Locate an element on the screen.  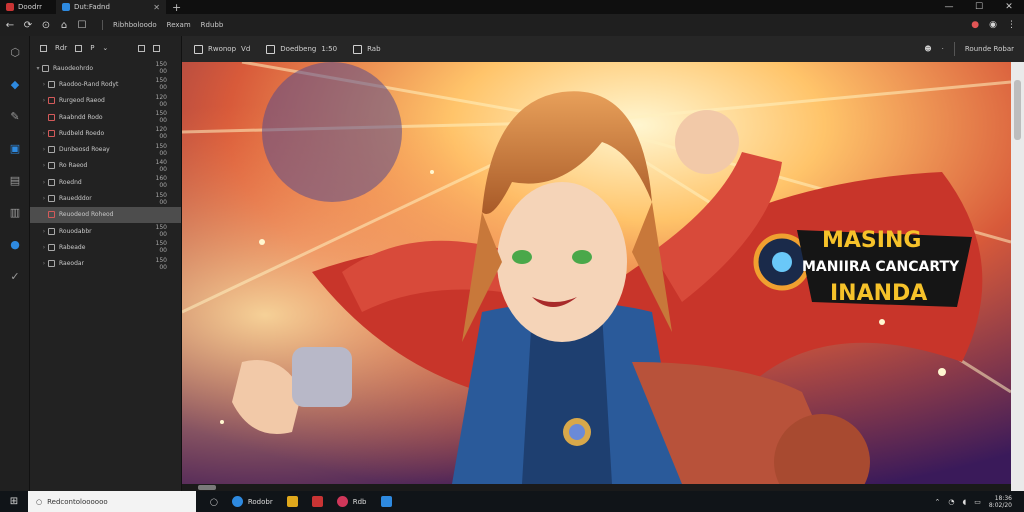
explorer-toolbar: Rdr P ⌄ is located at coordinates (105, 48).